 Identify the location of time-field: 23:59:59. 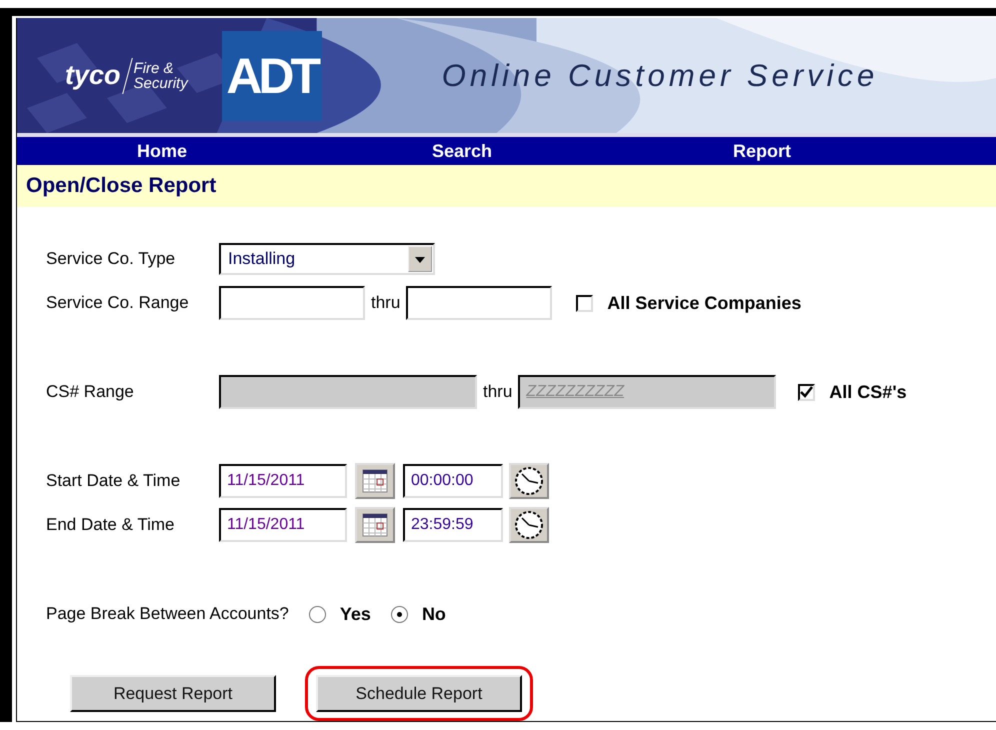
(453, 525).